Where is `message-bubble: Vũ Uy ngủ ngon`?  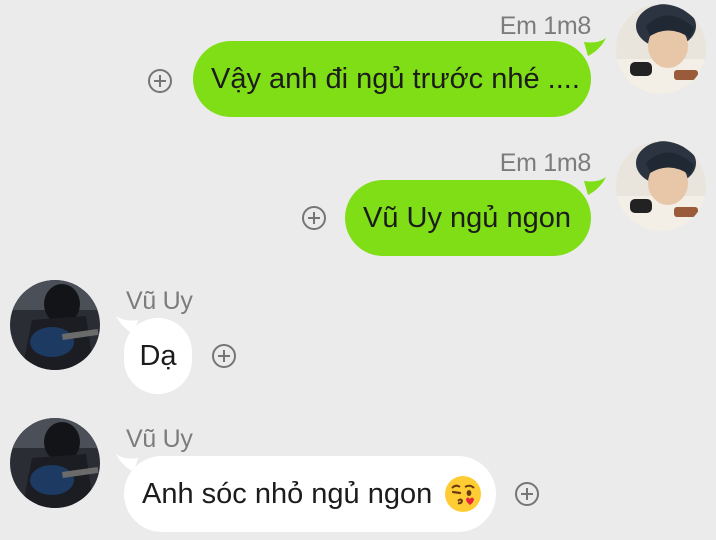 message-bubble: Vũ Uy ngủ ngon is located at coordinates (468, 218).